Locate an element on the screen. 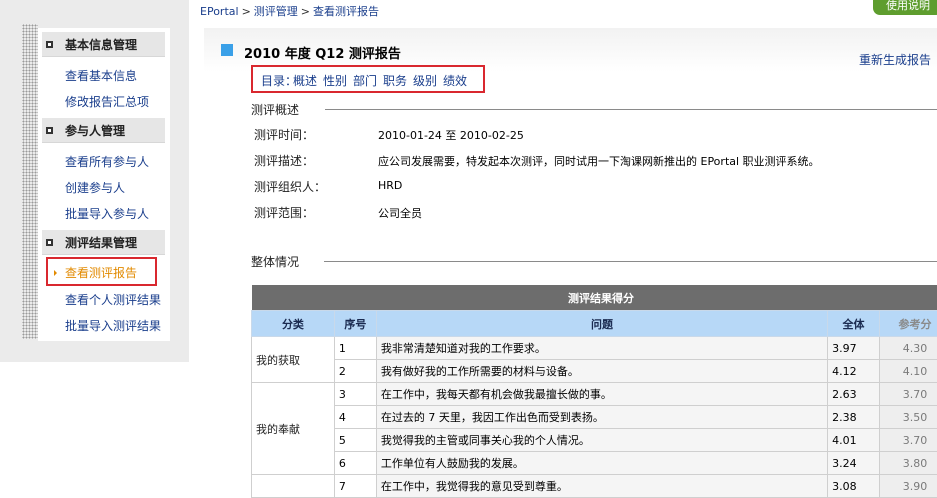 This screenshot has height=498, width=937. field-label-organizer: 测评组织人： is located at coordinates (290, 186).